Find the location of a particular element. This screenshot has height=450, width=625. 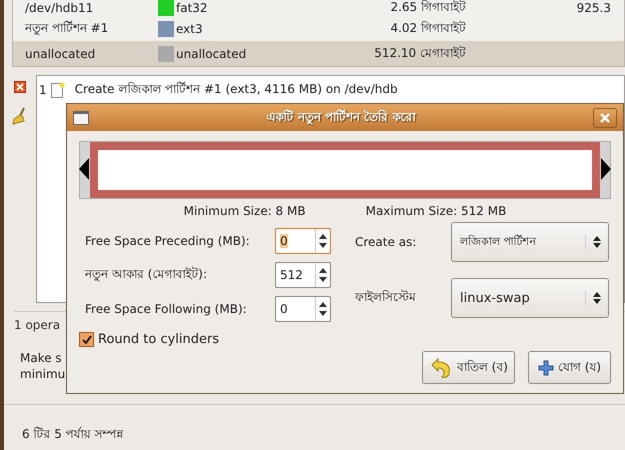

partition-name: /dev/hdb11 is located at coordinates (59, 8).